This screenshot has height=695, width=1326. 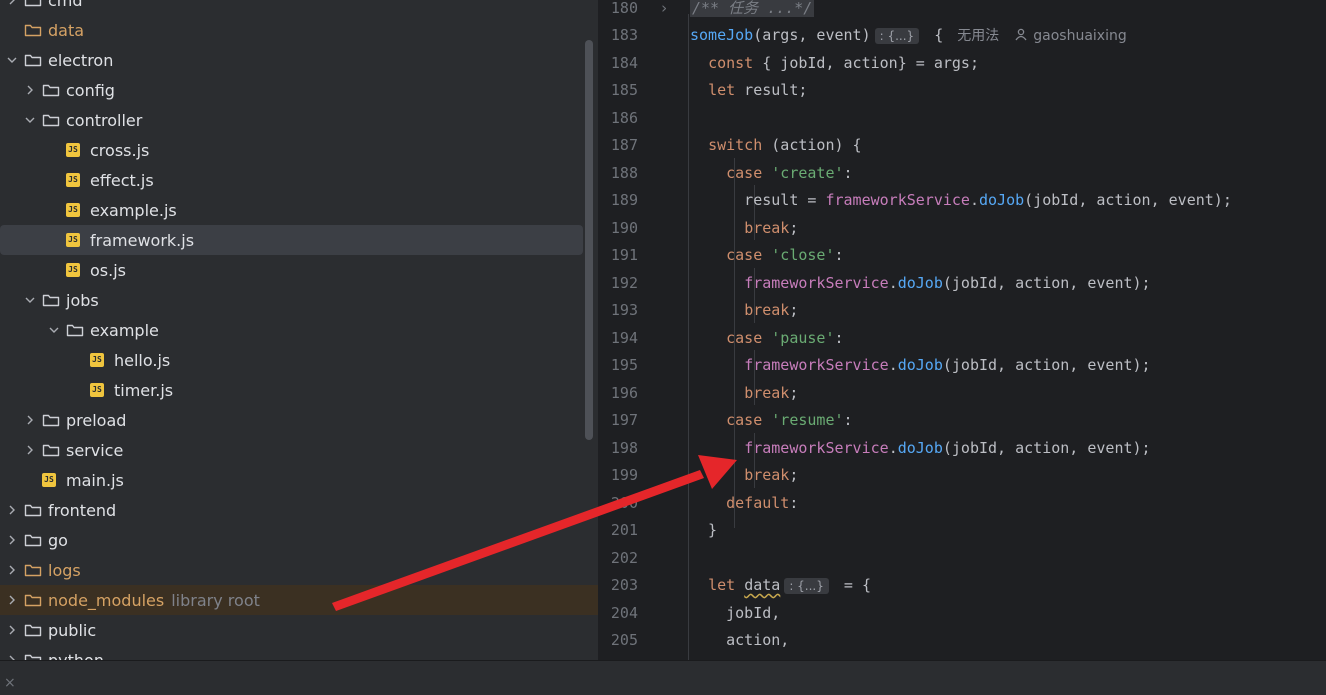 I want to click on code-token: }, so click(x=704, y=530).